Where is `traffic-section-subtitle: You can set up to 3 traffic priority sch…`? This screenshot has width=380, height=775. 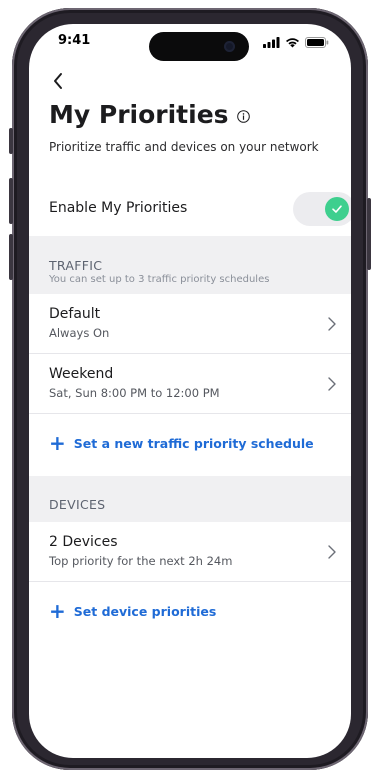 traffic-section-subtitle: You can set up to 3 traffic priority sch… is located at coordinates (159, 279).